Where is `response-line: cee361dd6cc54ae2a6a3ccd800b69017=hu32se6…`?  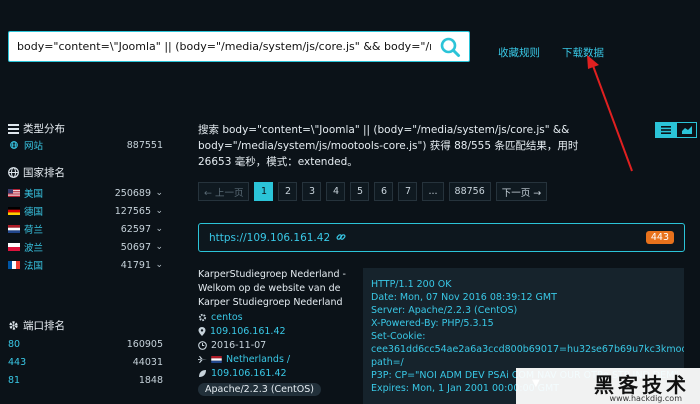
response-line: cee361dd6cc54ae2a6a3ccd800b69017=hu32se6… is located at coordinates (527, 349).